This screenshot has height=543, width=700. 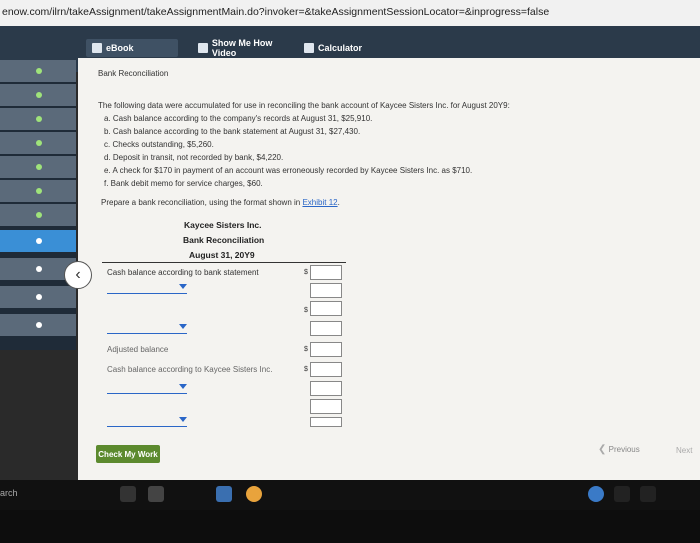 What do you see at coordinates (138, 349) in the screenshot?
I see `adjusted-balance-label: Adjusted balance` at bounding box center [138, 349].